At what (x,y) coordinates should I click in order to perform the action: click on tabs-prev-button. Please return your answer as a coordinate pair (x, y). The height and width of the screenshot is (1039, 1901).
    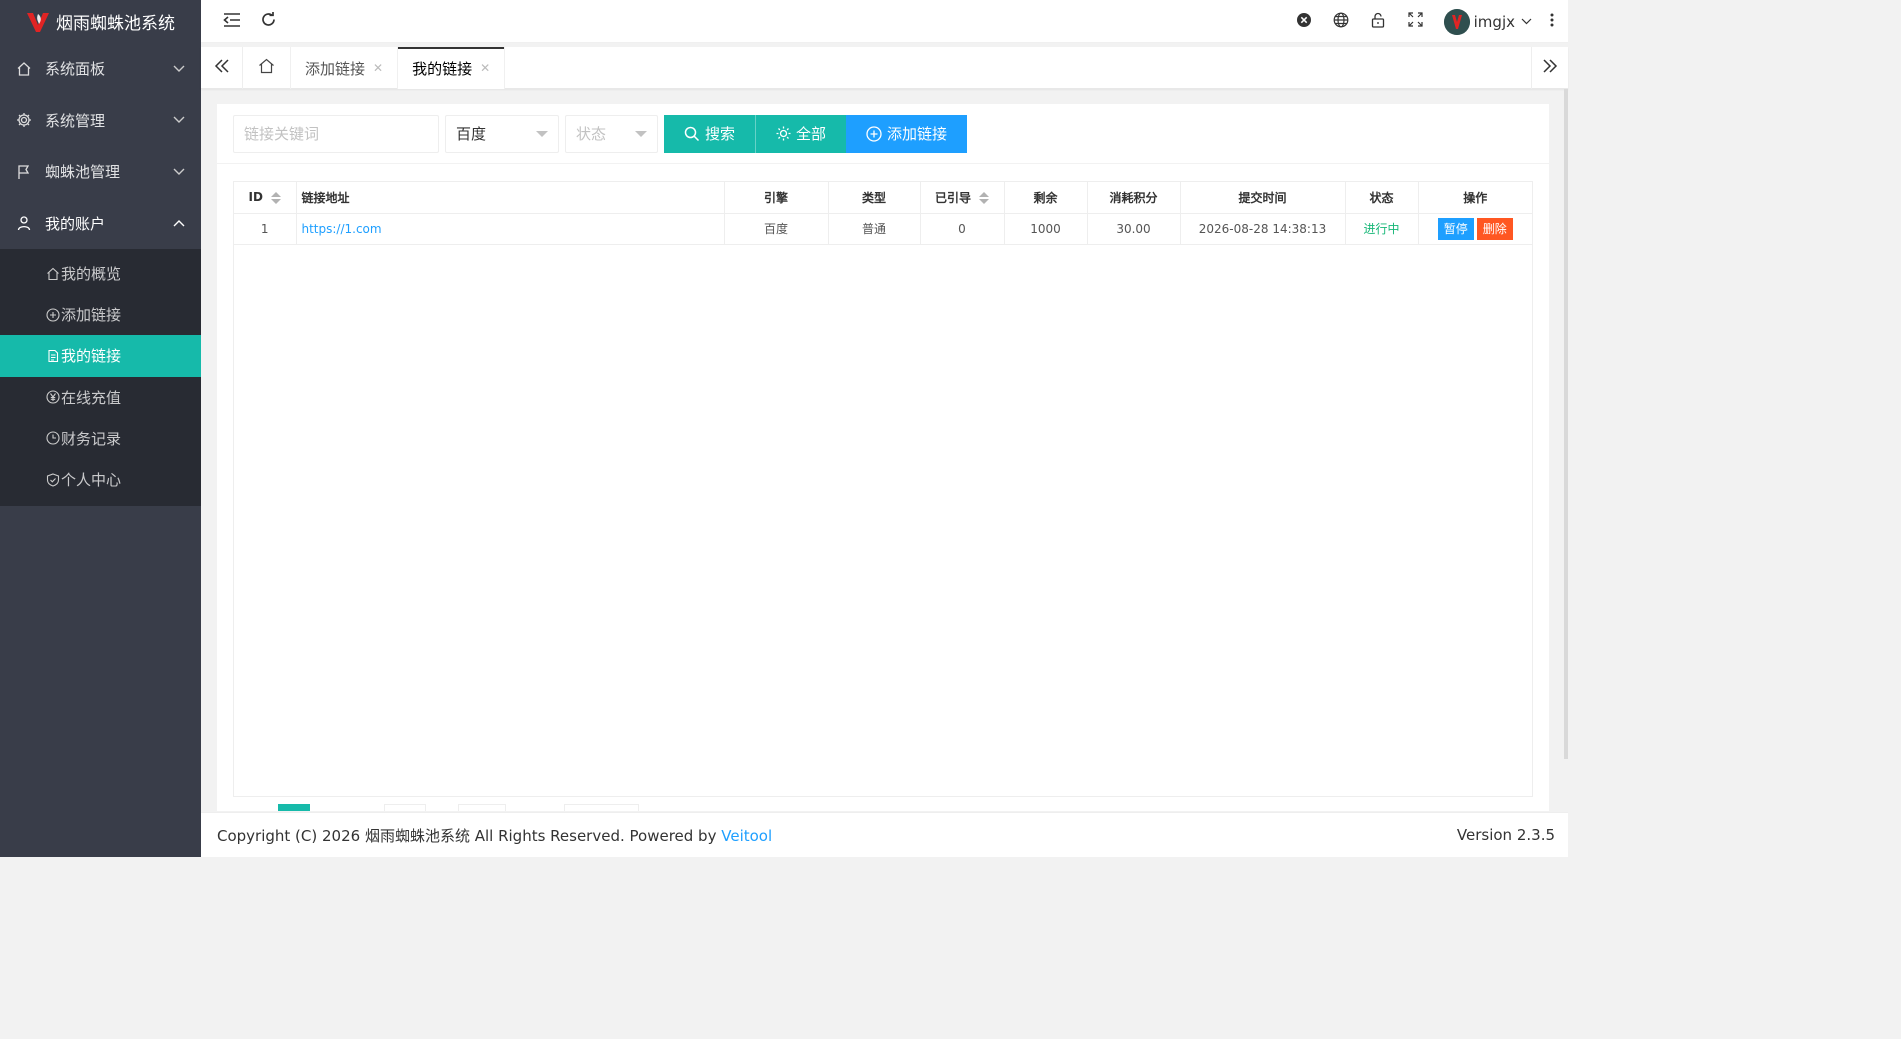
    Looking at the image, I should click on (222, 68).